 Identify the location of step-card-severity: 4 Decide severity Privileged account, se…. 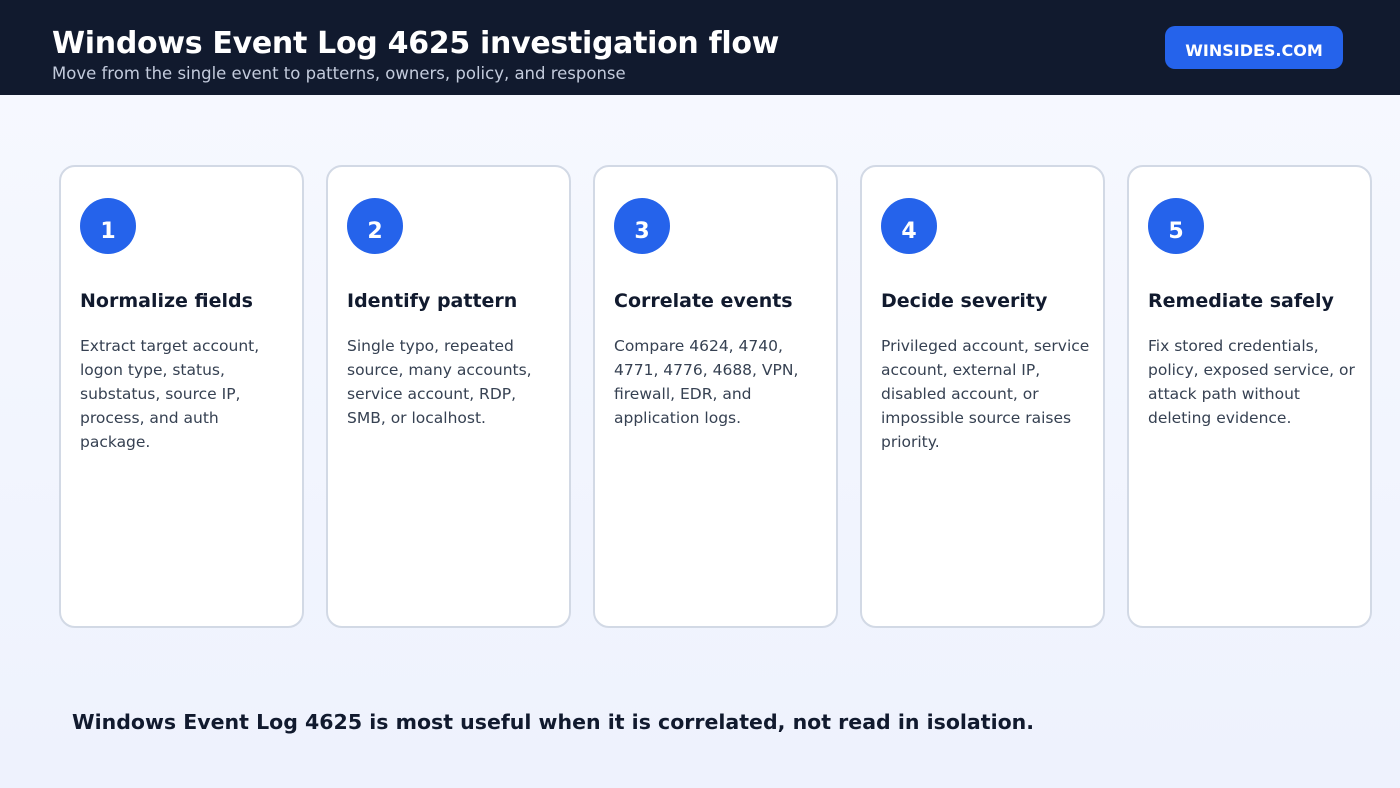
(982, 396).